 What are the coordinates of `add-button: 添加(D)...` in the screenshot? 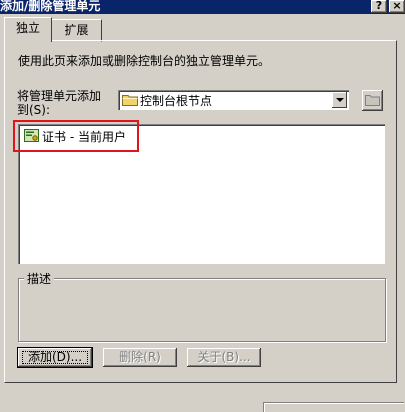 It's located at (55, 357).